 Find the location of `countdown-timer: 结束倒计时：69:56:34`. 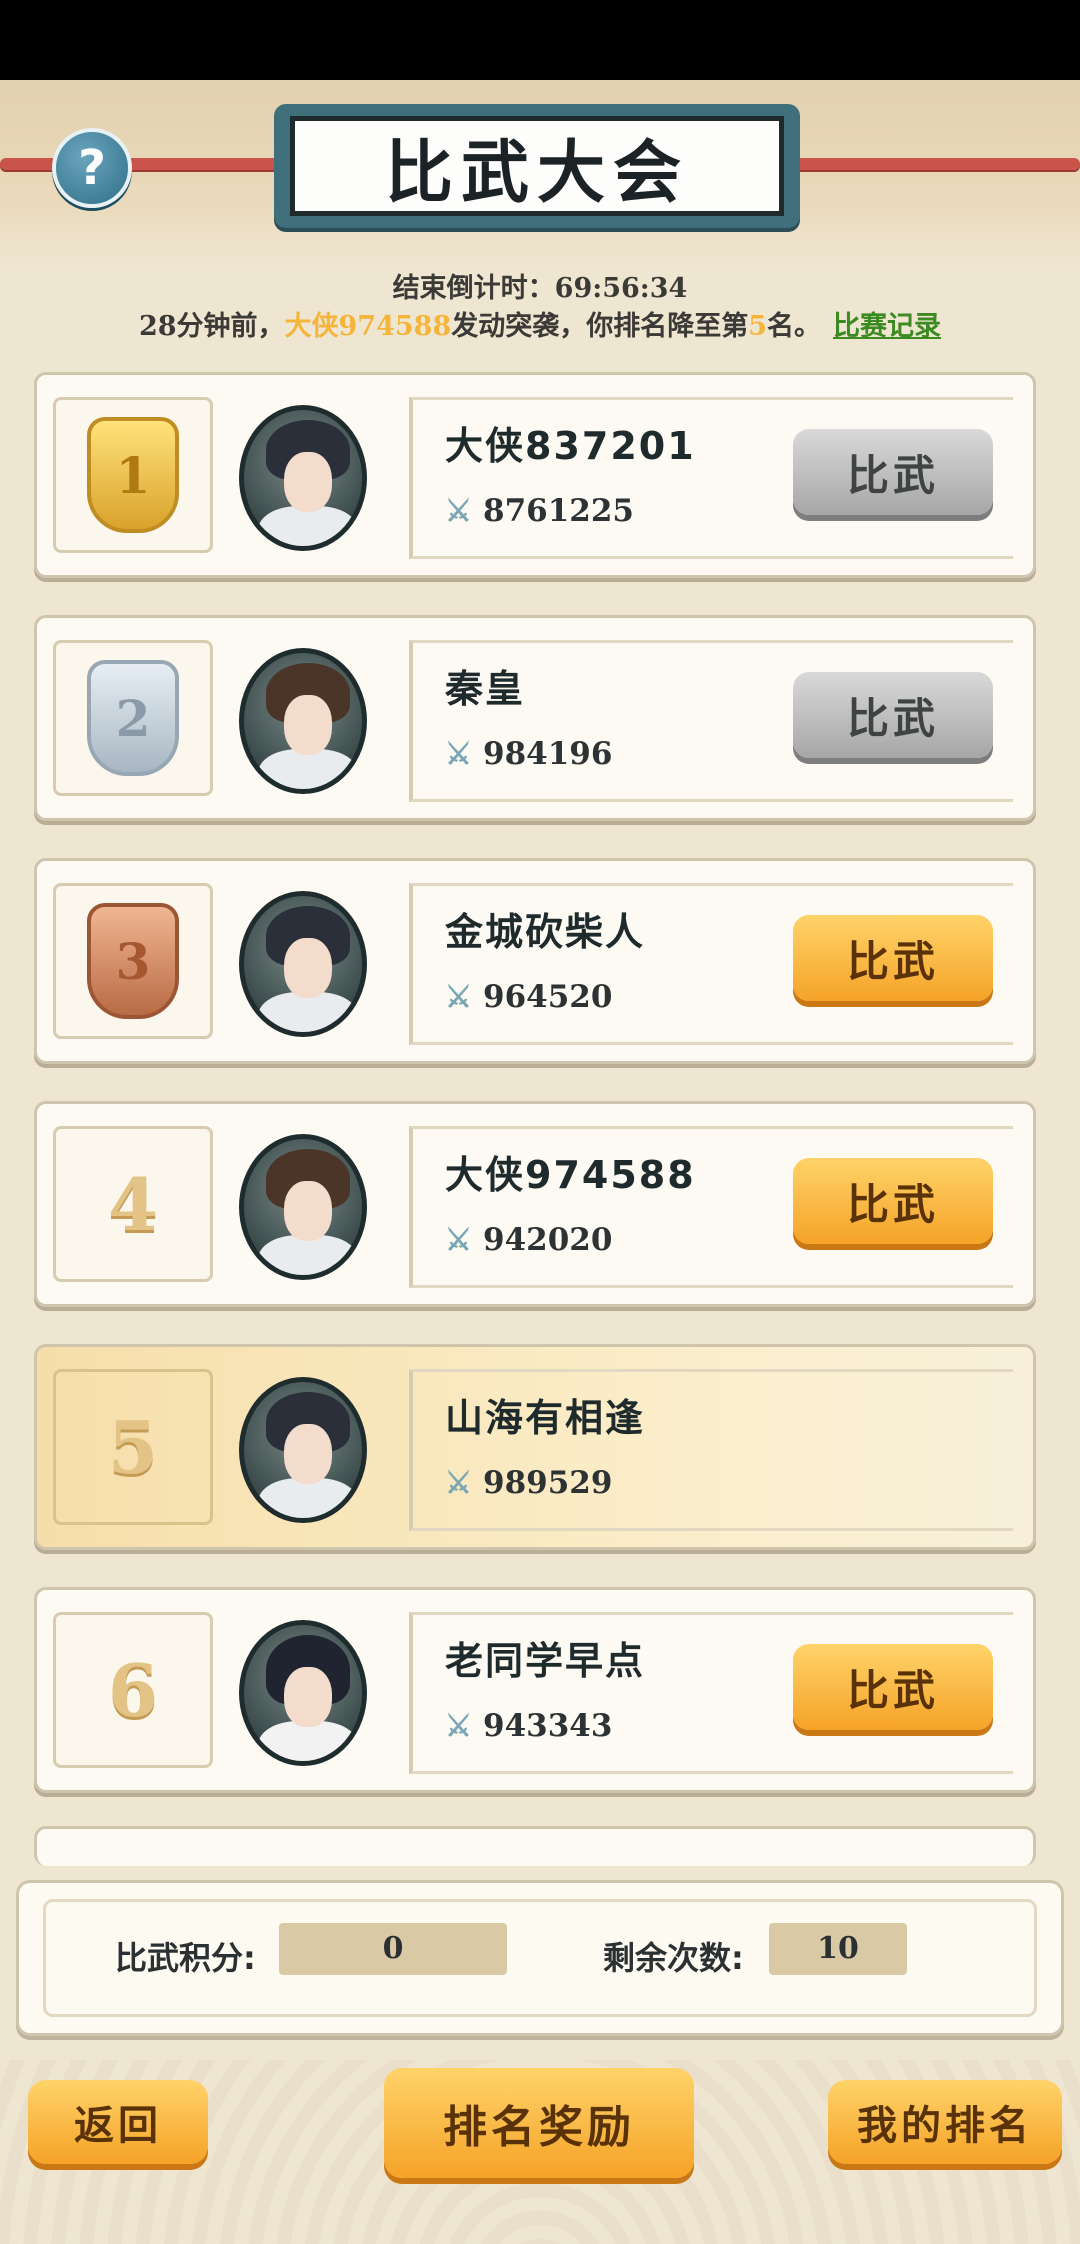

countdown-timer: 结束倒计时：69:56:34 is located at coordinates (540, 288).